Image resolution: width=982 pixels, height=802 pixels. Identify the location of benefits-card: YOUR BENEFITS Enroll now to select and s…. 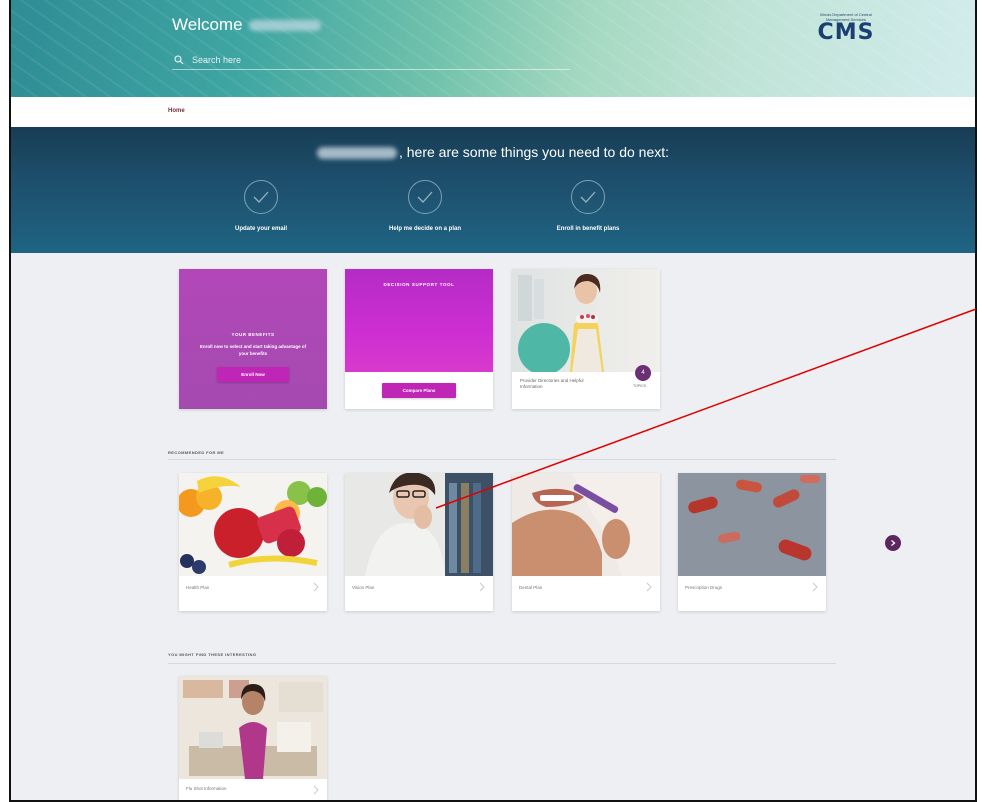
(253, 339).